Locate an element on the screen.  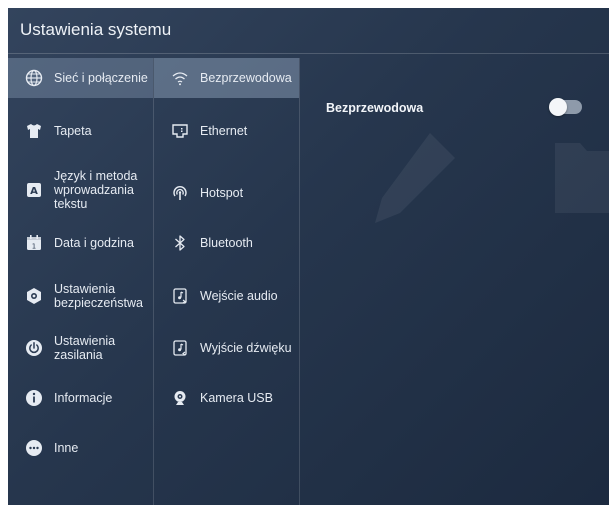
title-bar: Ustawienia systemu is located at coordinates (308, 31).